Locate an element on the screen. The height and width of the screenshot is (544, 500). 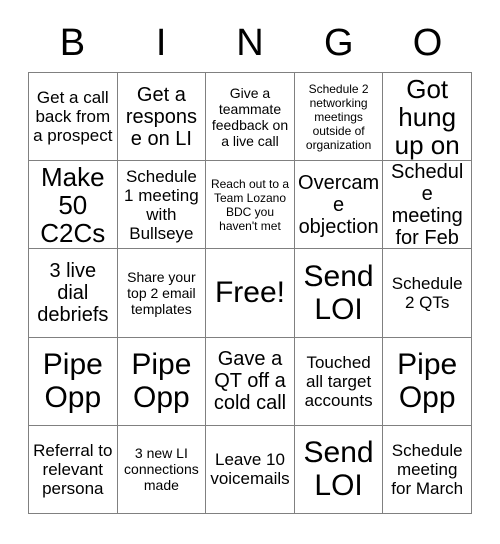
bingo-header-row: B I N G O is located at coordinates (250, 43).